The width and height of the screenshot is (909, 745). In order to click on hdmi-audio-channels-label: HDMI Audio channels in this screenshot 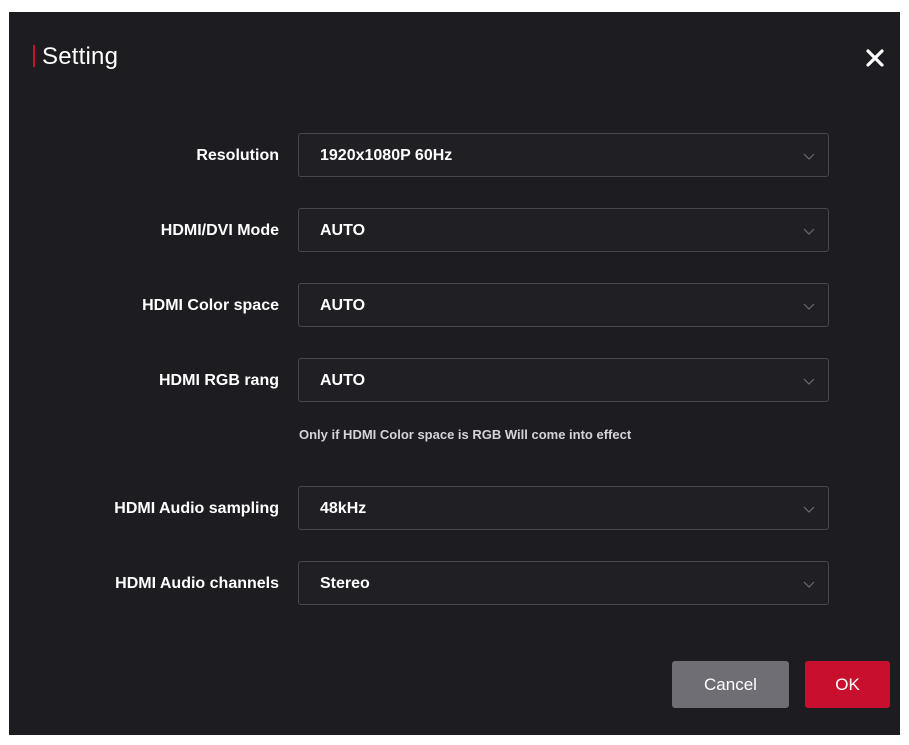, I will do `click(197, 583)`.